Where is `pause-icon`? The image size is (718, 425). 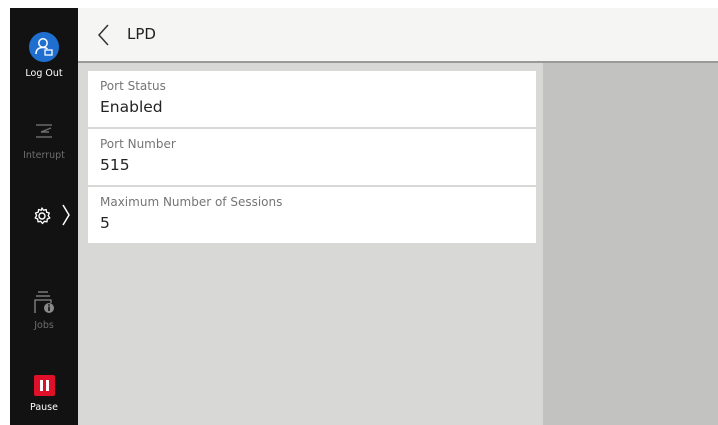
pause-icon is located at coordinates (44, 385).